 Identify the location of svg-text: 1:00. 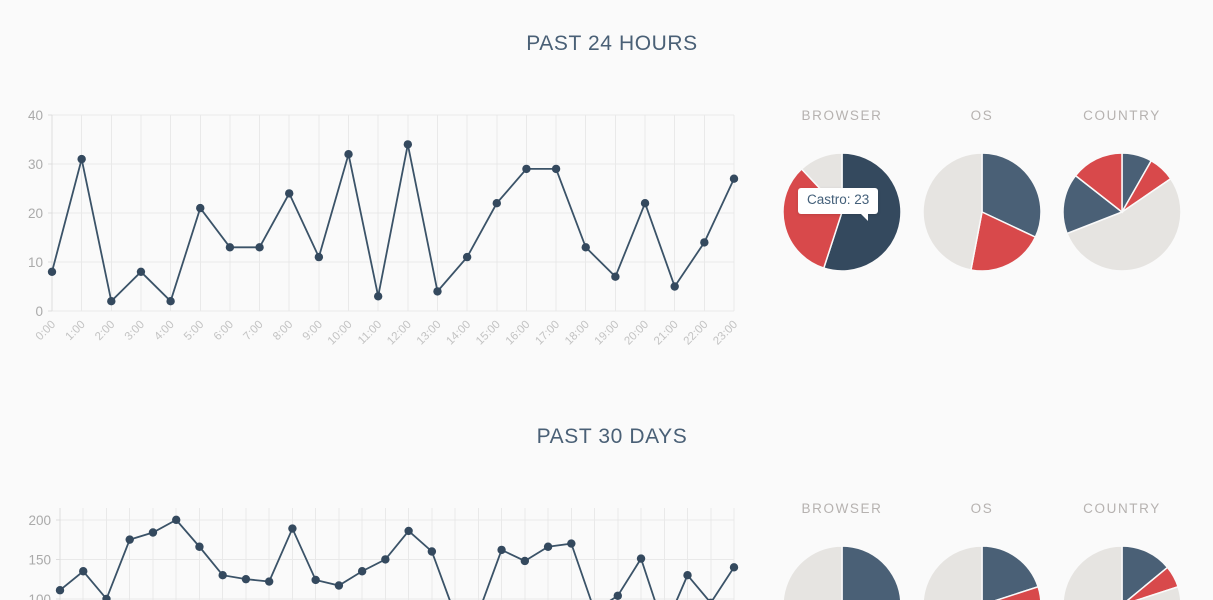
(75, 331).